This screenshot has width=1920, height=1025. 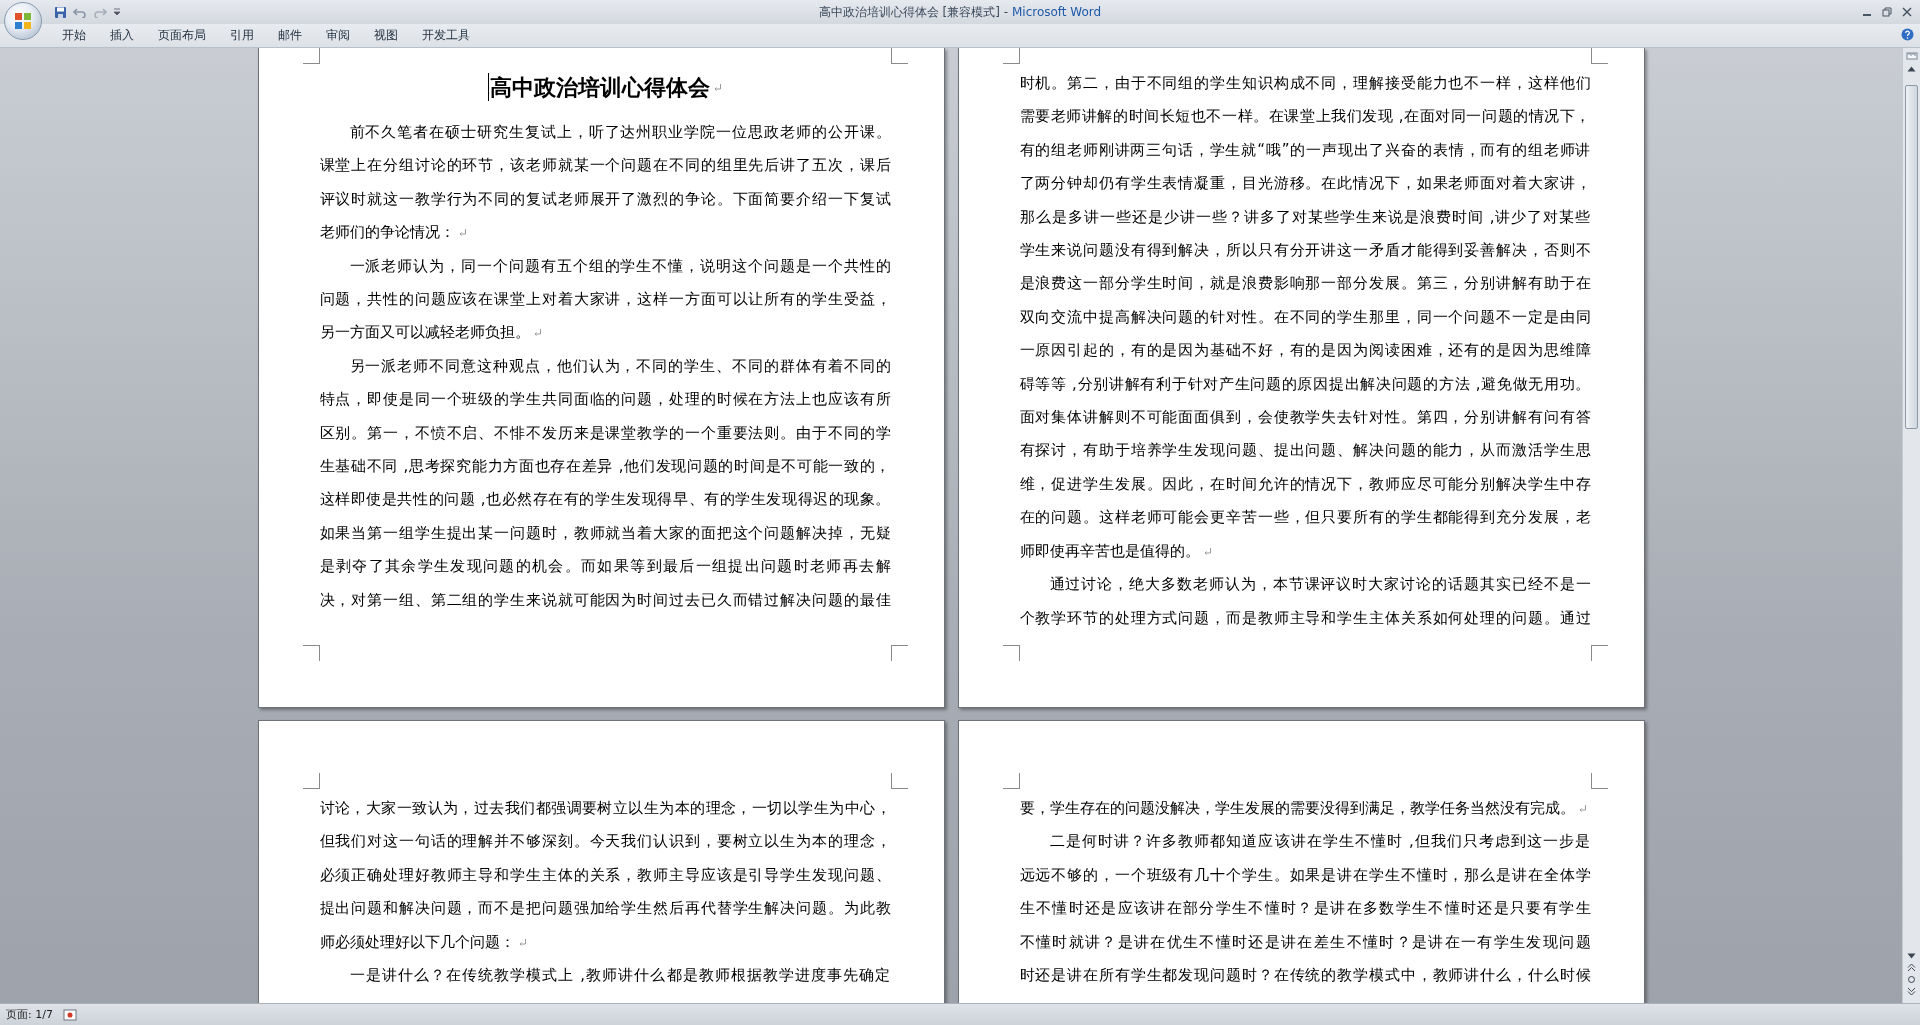 I want to click on restore-icon, so click(x=1887, y=12).